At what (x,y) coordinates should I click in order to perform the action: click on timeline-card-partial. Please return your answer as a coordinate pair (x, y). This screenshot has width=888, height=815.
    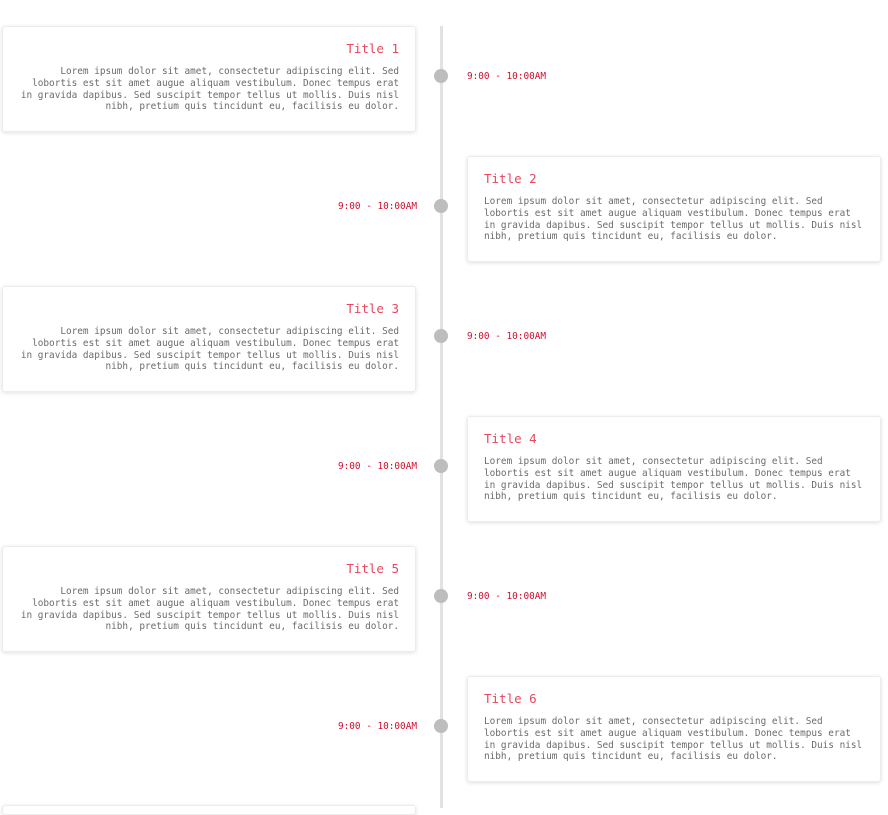
    Looking at the image, I should click on (209, 810).